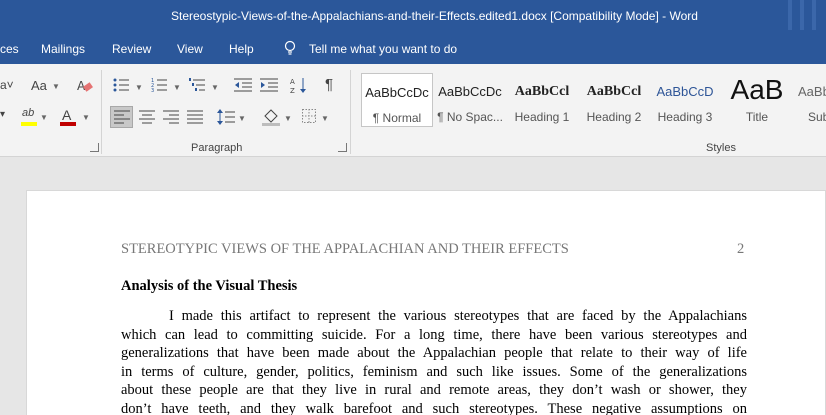  What do you see at coordinates (2, 114) in the screenshot?
I see `chevron-down-icon: ▾` at bounding box center [2, 114].